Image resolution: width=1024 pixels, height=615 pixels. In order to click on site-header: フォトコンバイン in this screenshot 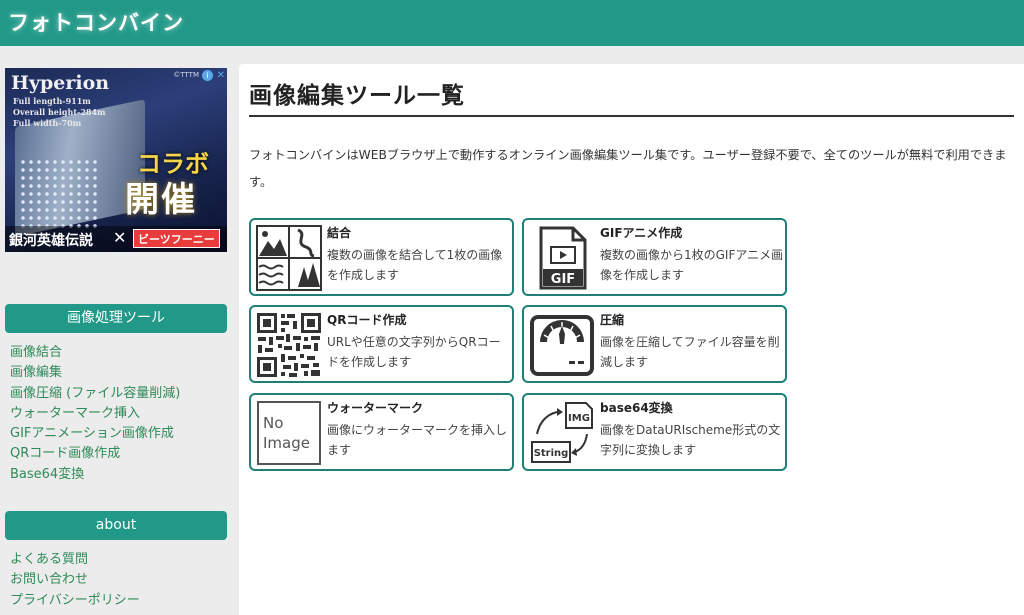, I will do `click(512, 23)`.